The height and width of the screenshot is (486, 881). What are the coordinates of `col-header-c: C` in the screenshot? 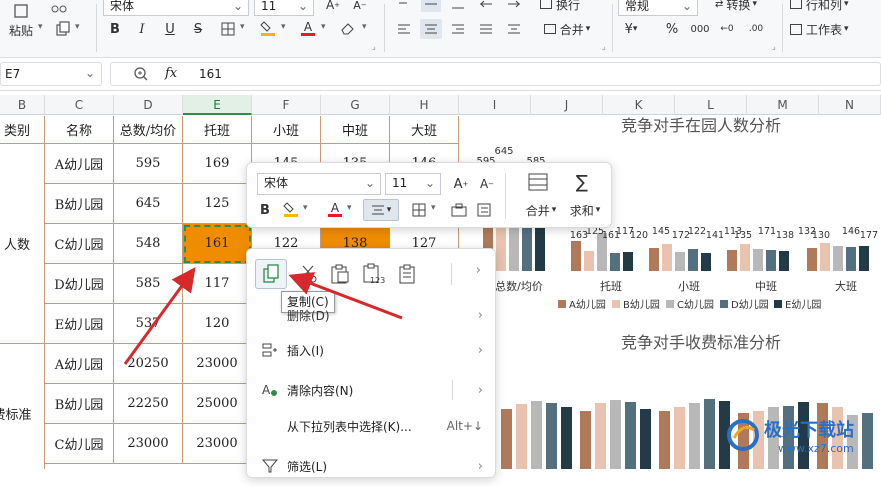 It's located at (79, 105).